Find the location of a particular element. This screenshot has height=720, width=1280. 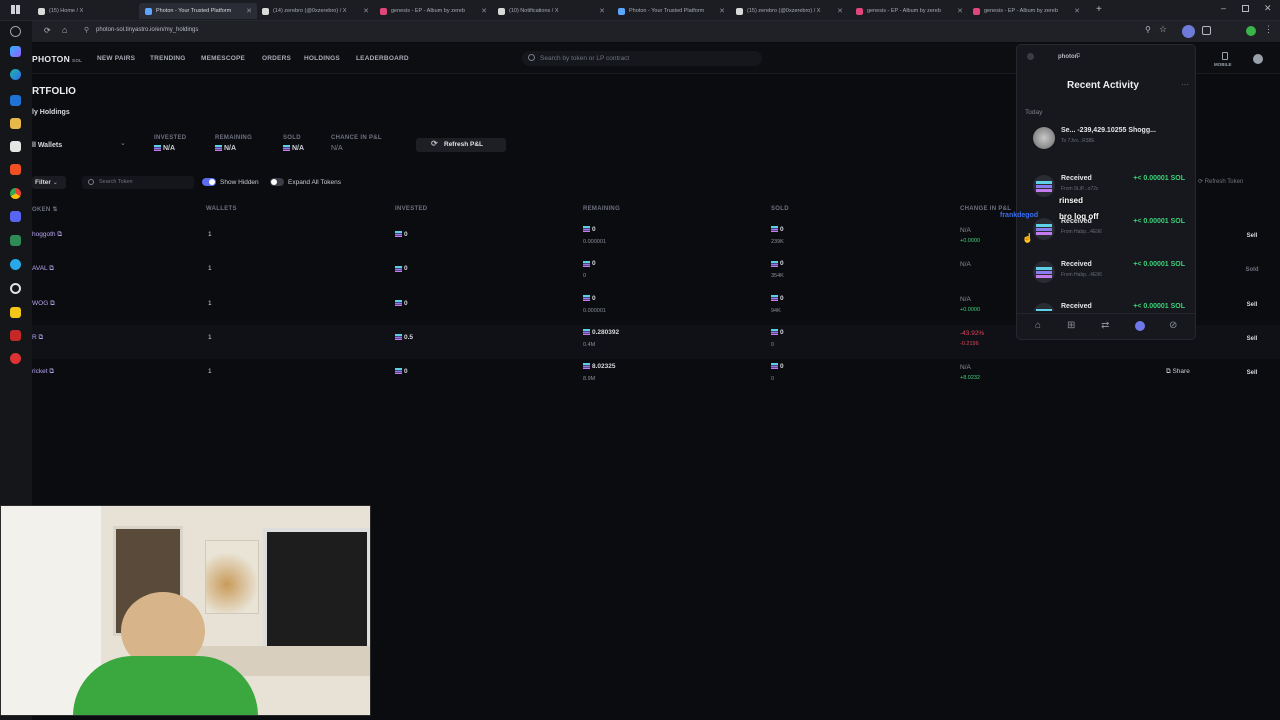

x-icon is located at coordinates (41, 11).